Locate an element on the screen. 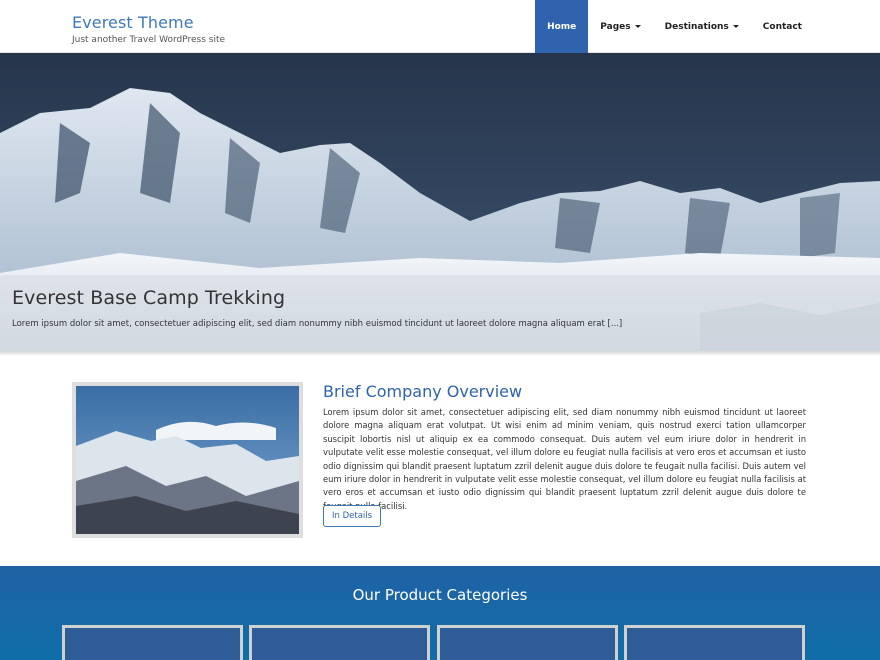  site-tagline: Just another Travel WordPress site is located at coordinates (149, 40).